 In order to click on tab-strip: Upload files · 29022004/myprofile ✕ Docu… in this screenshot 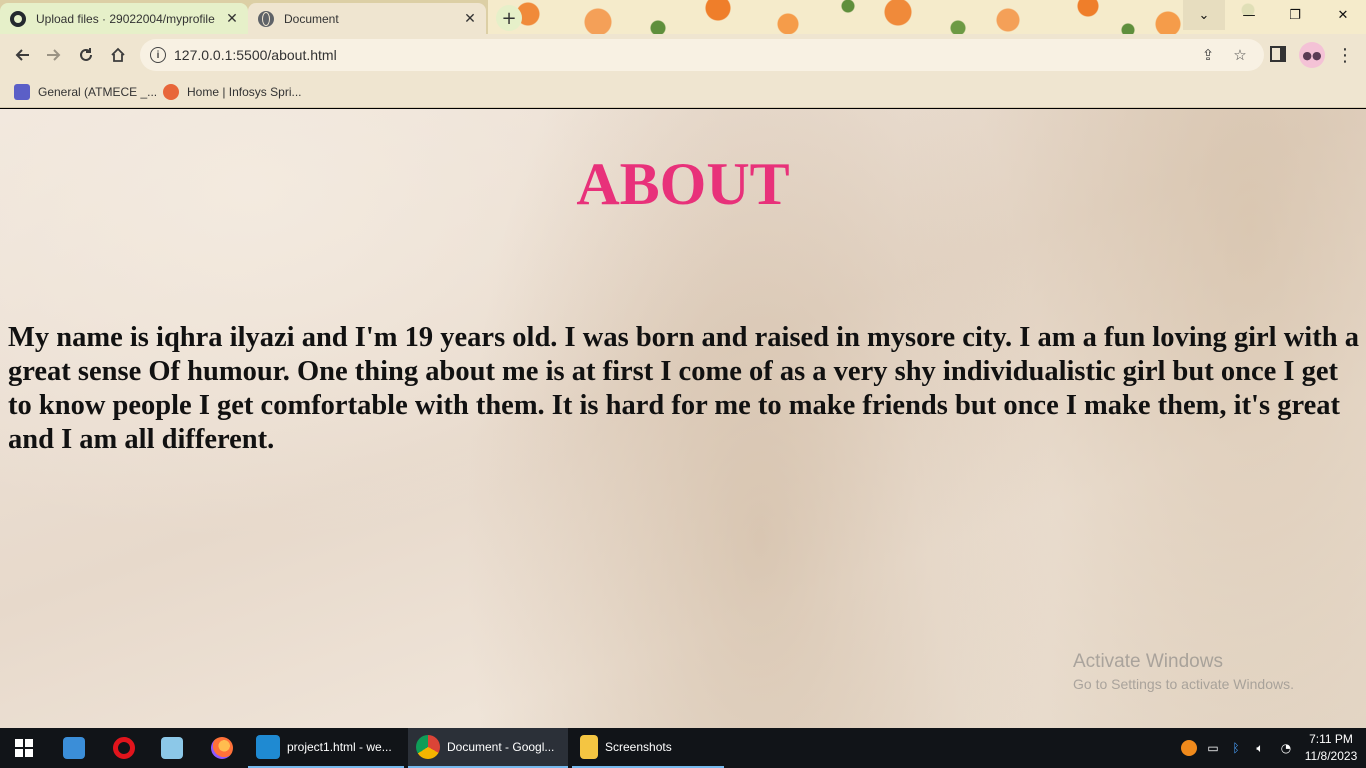, I will do `click(683, 17)`.